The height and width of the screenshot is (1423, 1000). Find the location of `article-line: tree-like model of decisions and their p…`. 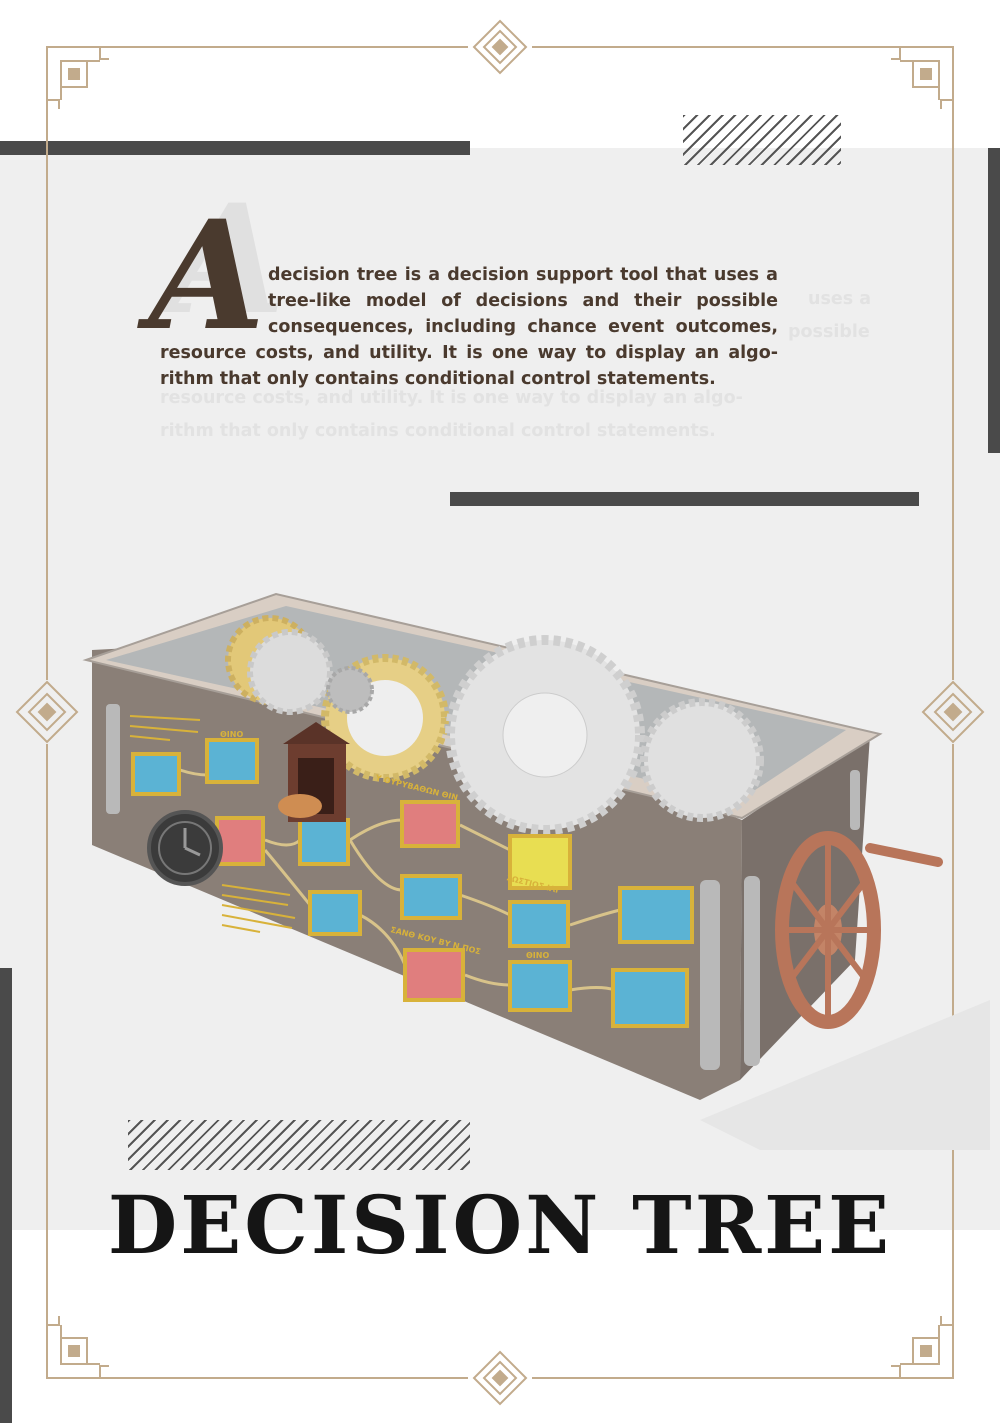

article-line: tree-like model of decisions and their p… is located at coordinates (523, 301).